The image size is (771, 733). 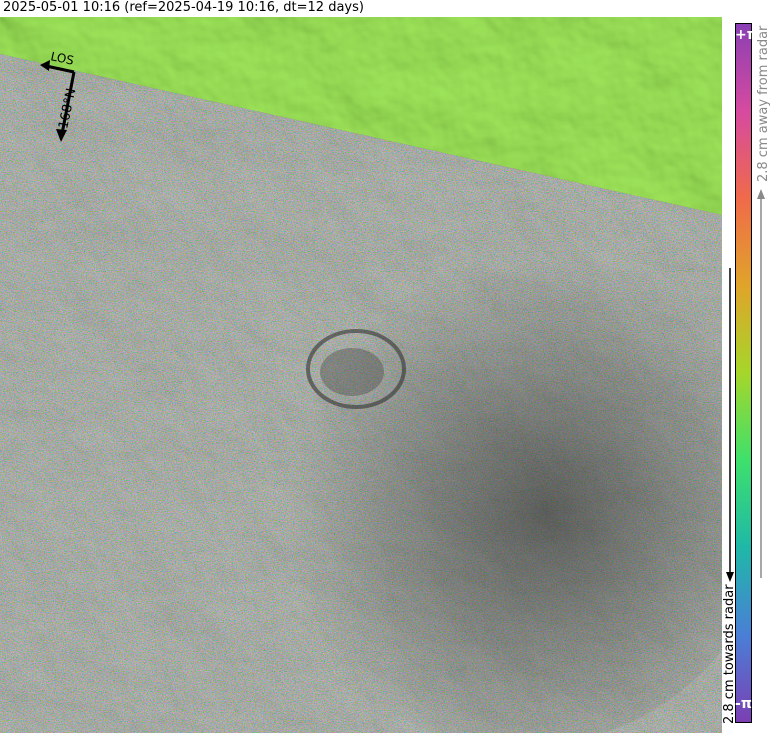 What do you see at coordinates (743, 373) in the screenshot?
I see `phase-colorbar` at bounding box center [743, 373].